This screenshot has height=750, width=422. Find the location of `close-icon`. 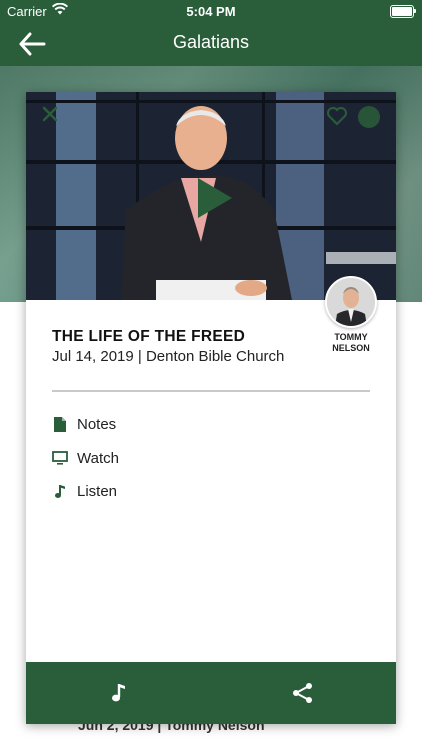

close-icon is located at coordinates (50, 116).